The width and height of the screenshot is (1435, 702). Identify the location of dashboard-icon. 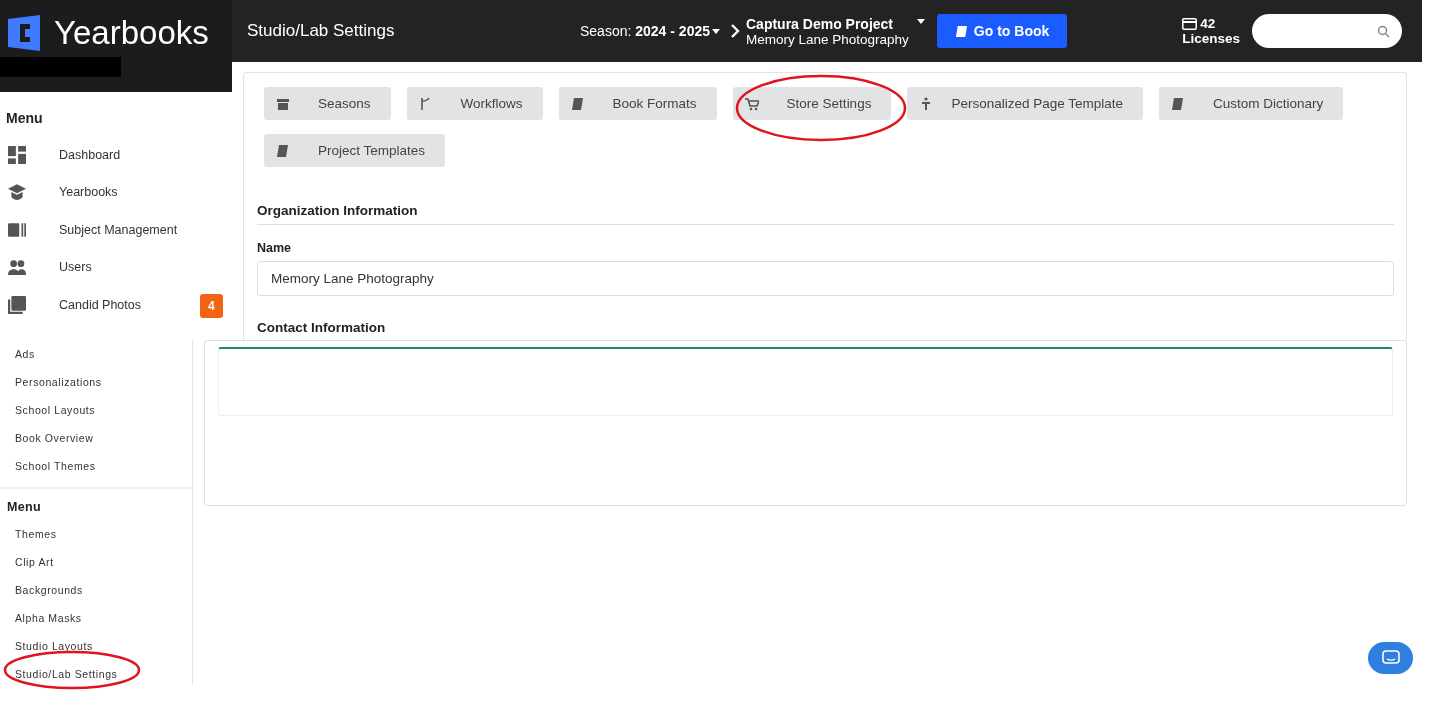
(17, 154).